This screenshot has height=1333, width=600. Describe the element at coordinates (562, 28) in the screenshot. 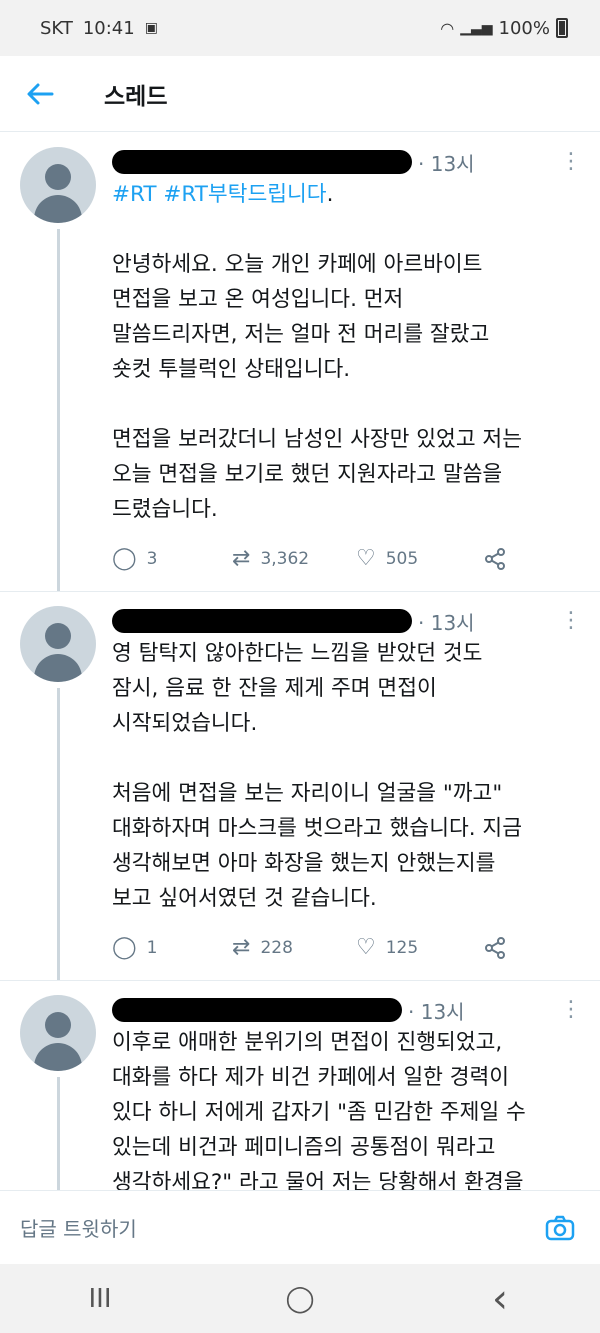

I see `battery-icon` at that location.